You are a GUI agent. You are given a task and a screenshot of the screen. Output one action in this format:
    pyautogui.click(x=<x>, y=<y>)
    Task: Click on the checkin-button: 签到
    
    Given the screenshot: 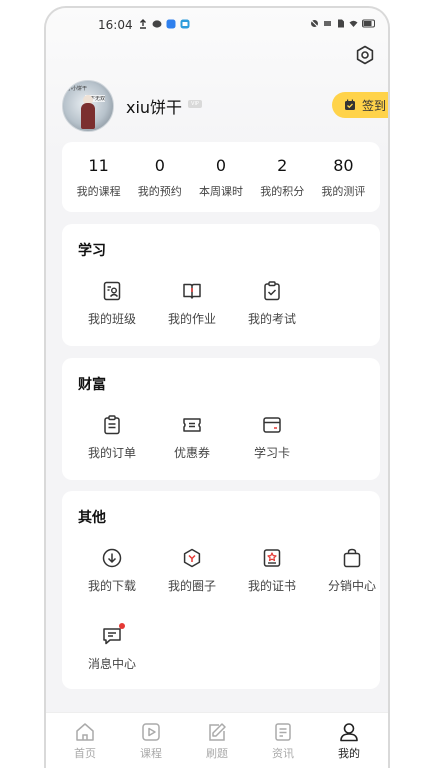 What is the action you would take?
    pyautogui.click(x=360, y=105)
    